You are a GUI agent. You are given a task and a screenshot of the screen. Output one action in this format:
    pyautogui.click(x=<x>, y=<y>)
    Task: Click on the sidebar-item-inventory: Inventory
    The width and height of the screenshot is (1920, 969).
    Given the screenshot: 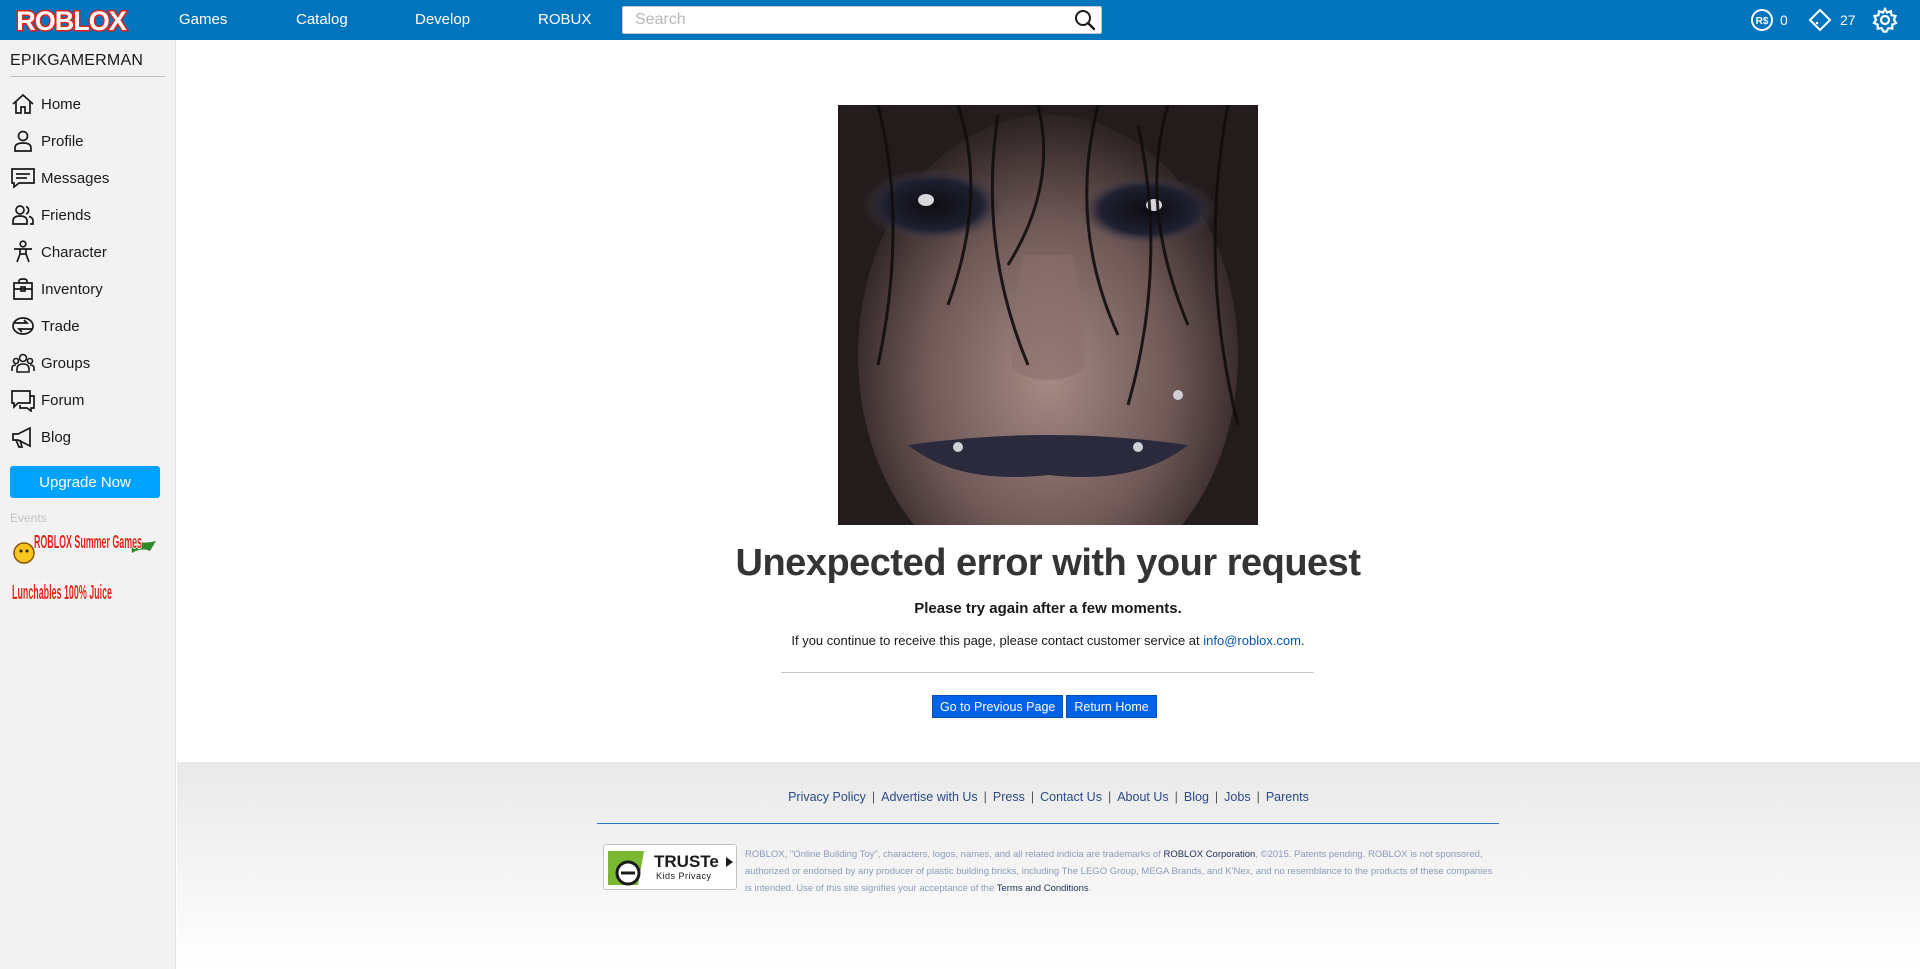 What is the action you would take?
    pyautogui.click(x=88, y=289)
    